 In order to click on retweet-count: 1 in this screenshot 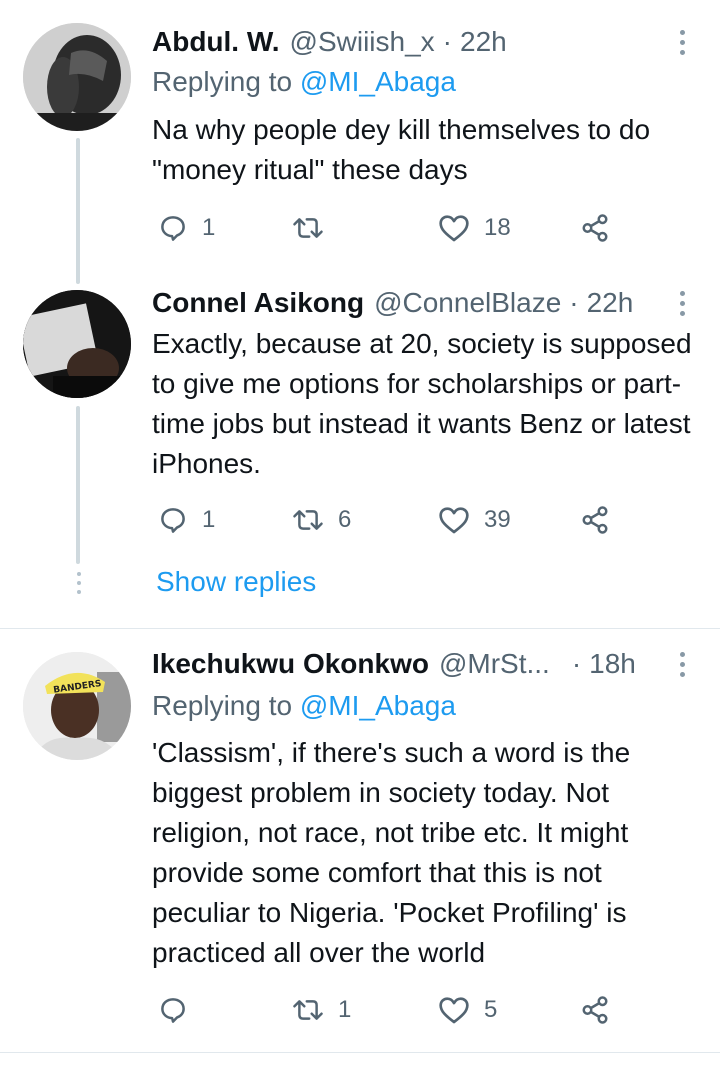, I will do `click(345, 1009)`.